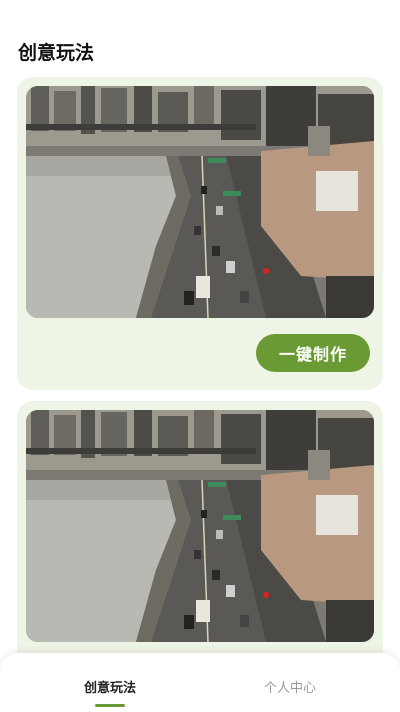 Image resolution: width=400 pixels, height=712 pixels. Describe the element at coordinates (313, 353) in the screenshot. I see `one-click-make-button: 一键制作` at that location.